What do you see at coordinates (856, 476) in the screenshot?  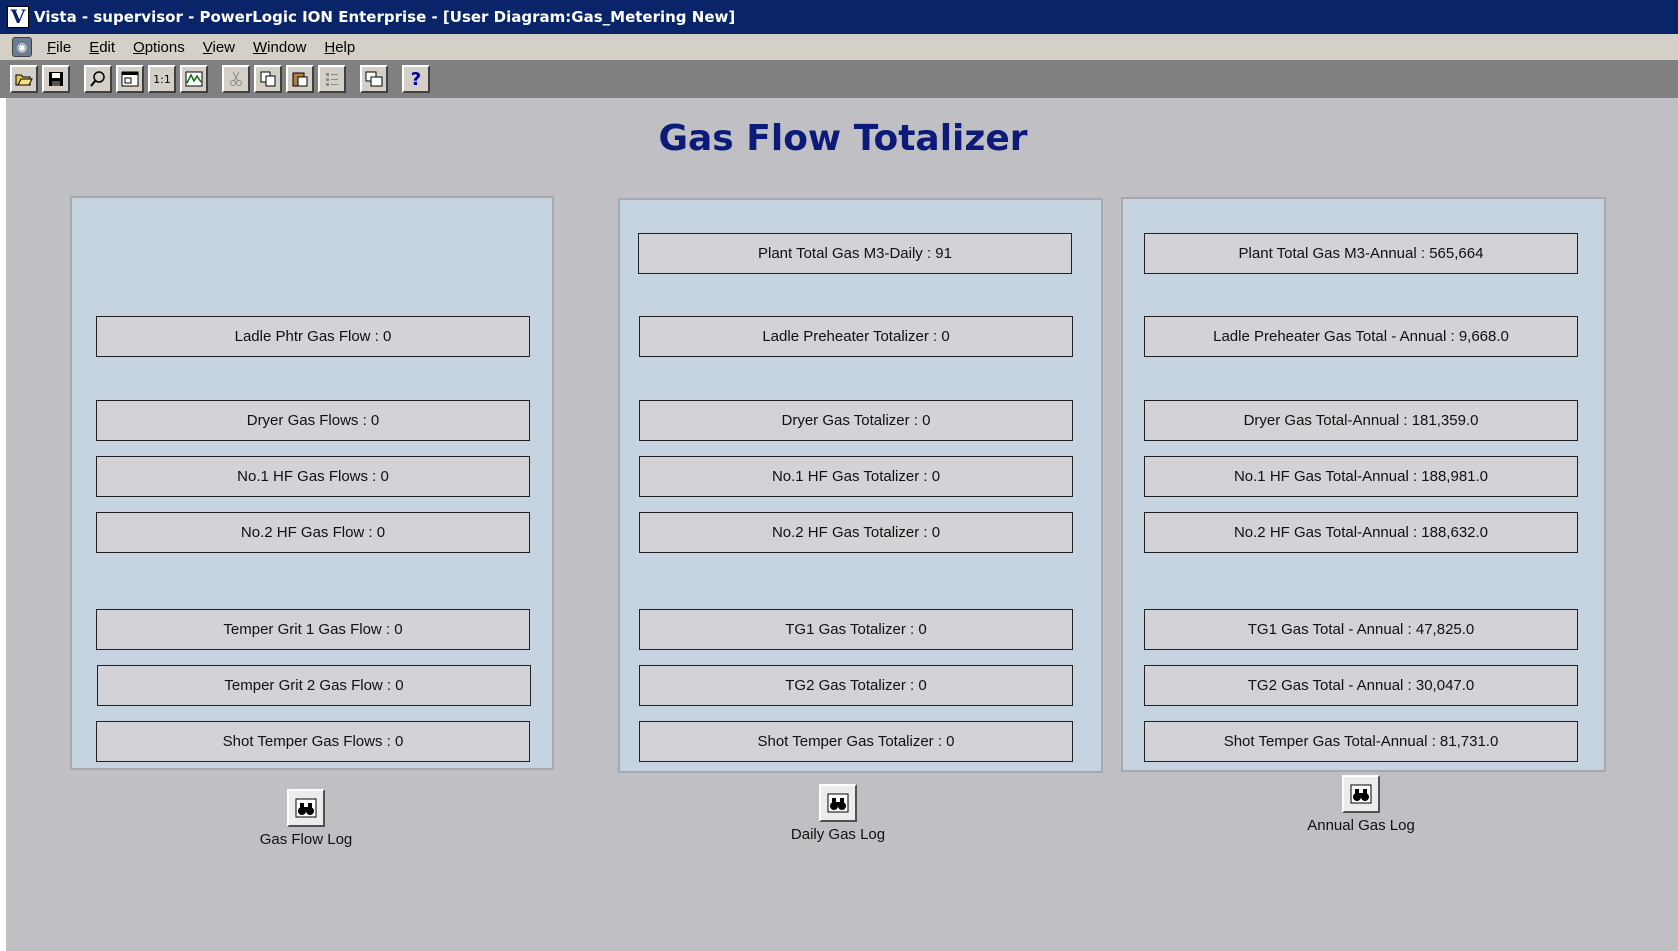 I see `no1-hf-gas-totalizer-field: No.1 HF Gas Totalizer : 0` at bounding box center [856, 476].